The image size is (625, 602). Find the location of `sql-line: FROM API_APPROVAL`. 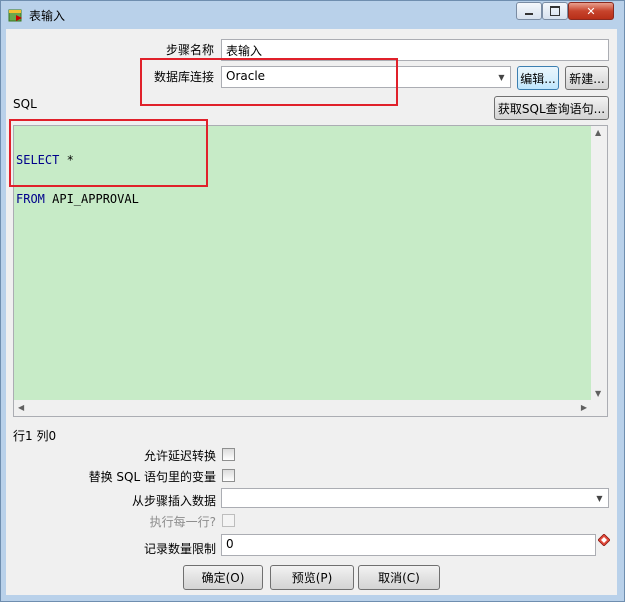

sql-line: FROM API_APPROVAL is located at coordinates (77, 199).